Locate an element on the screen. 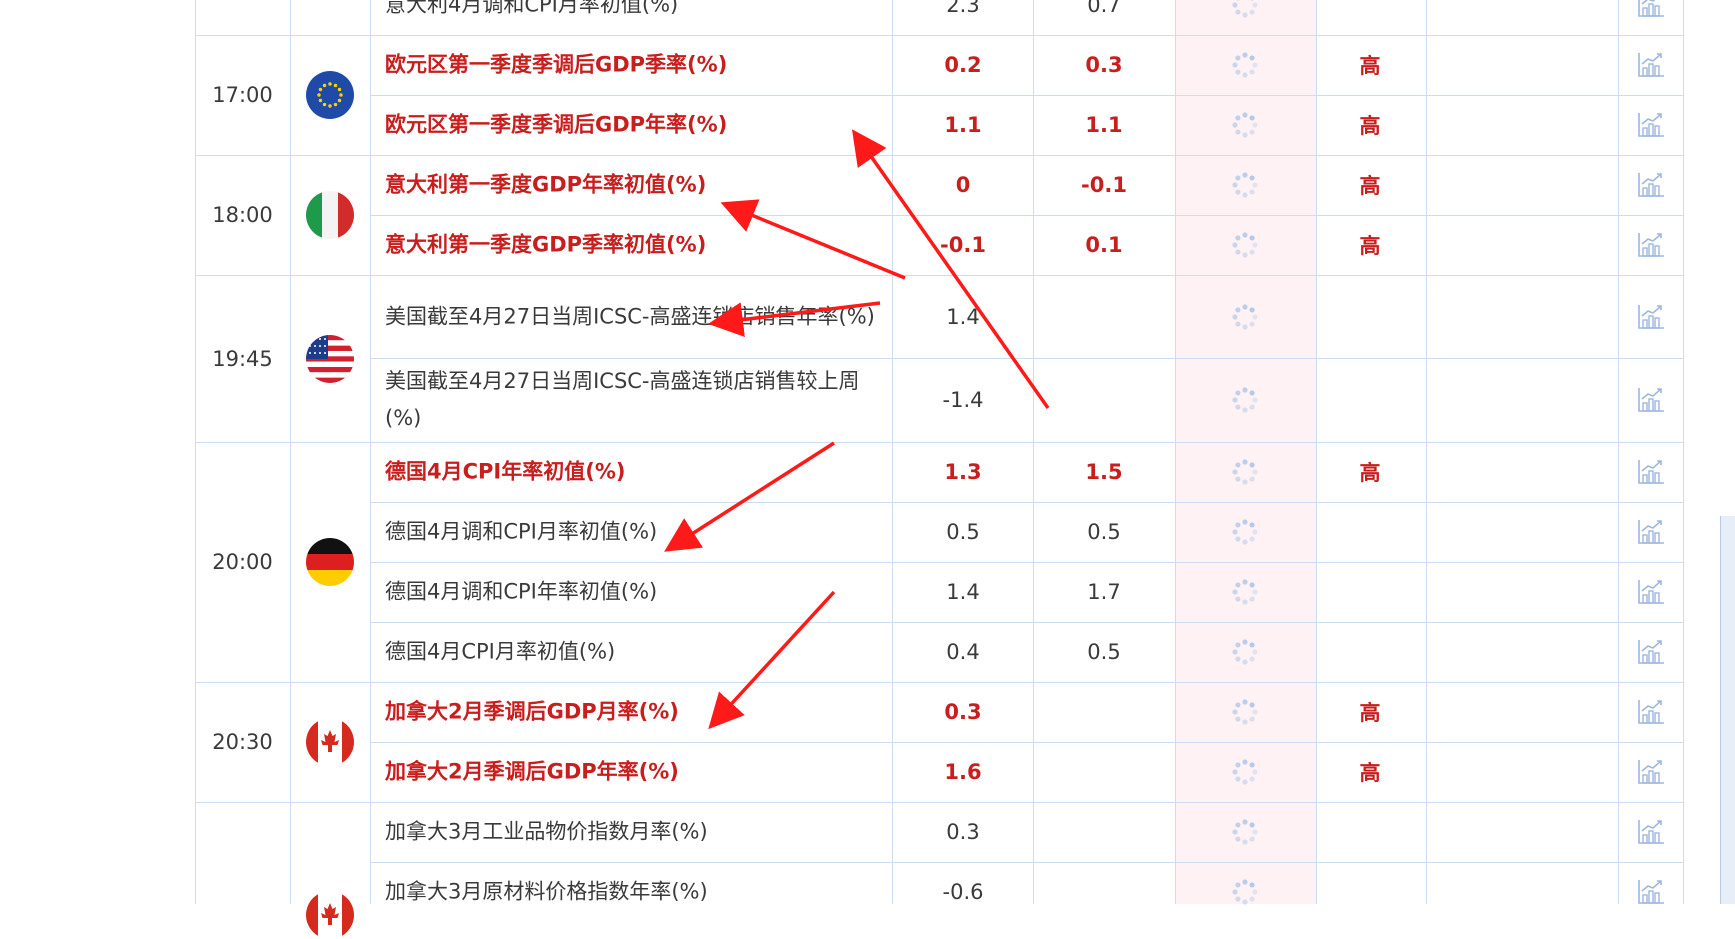 The height and width of the screenshot is (939, 1735). previous-value: 1.1 is located at coordinates (1104, 125).